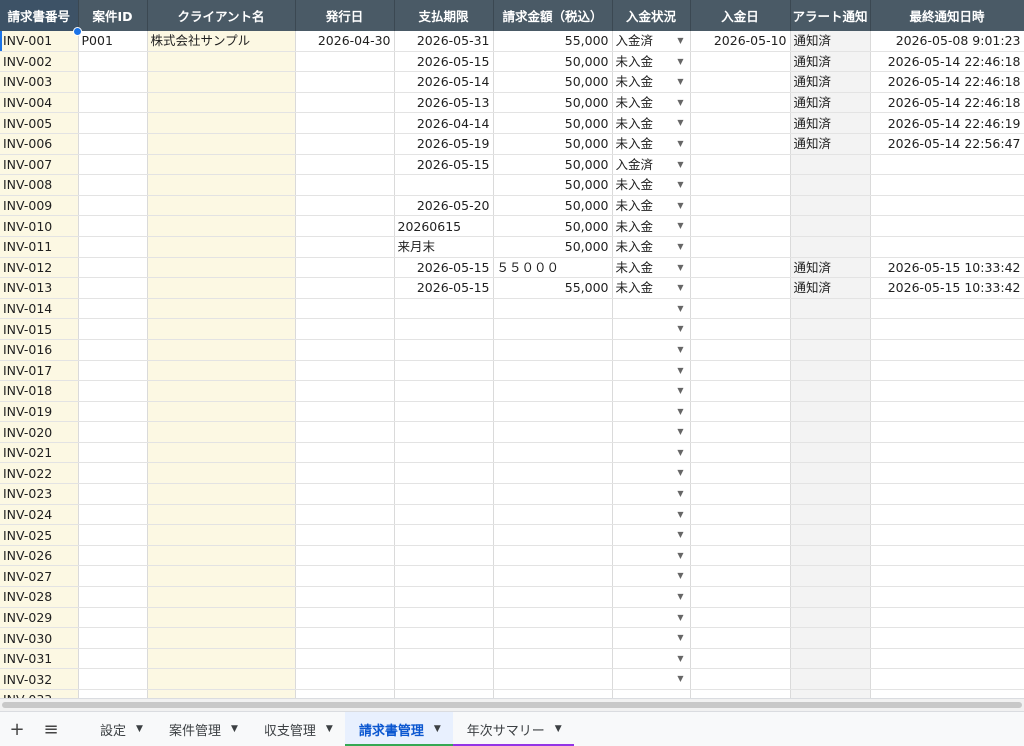  What do you see at coordinates (39, 268) in the screenshot?
I see `cell-invoice-no: INV-012` at bounding box center [39, 268].